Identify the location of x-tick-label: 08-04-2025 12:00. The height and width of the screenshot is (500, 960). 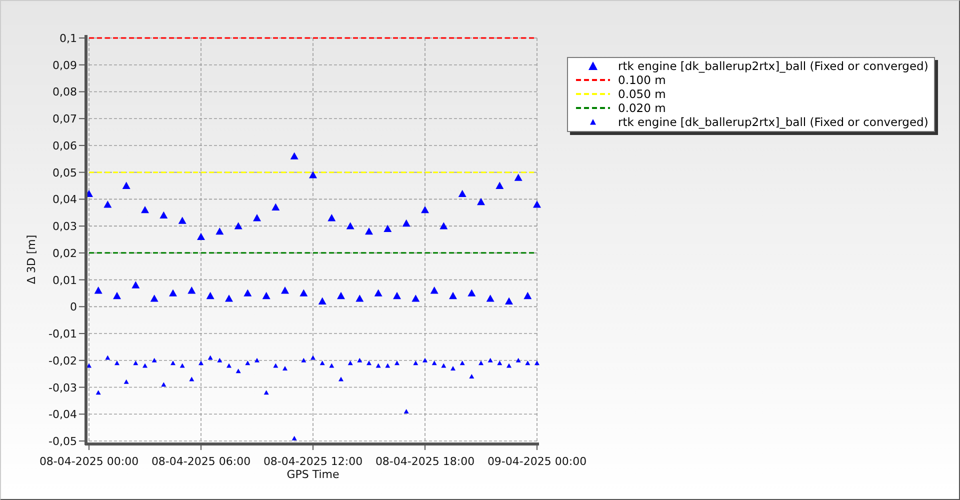
(313, 461).